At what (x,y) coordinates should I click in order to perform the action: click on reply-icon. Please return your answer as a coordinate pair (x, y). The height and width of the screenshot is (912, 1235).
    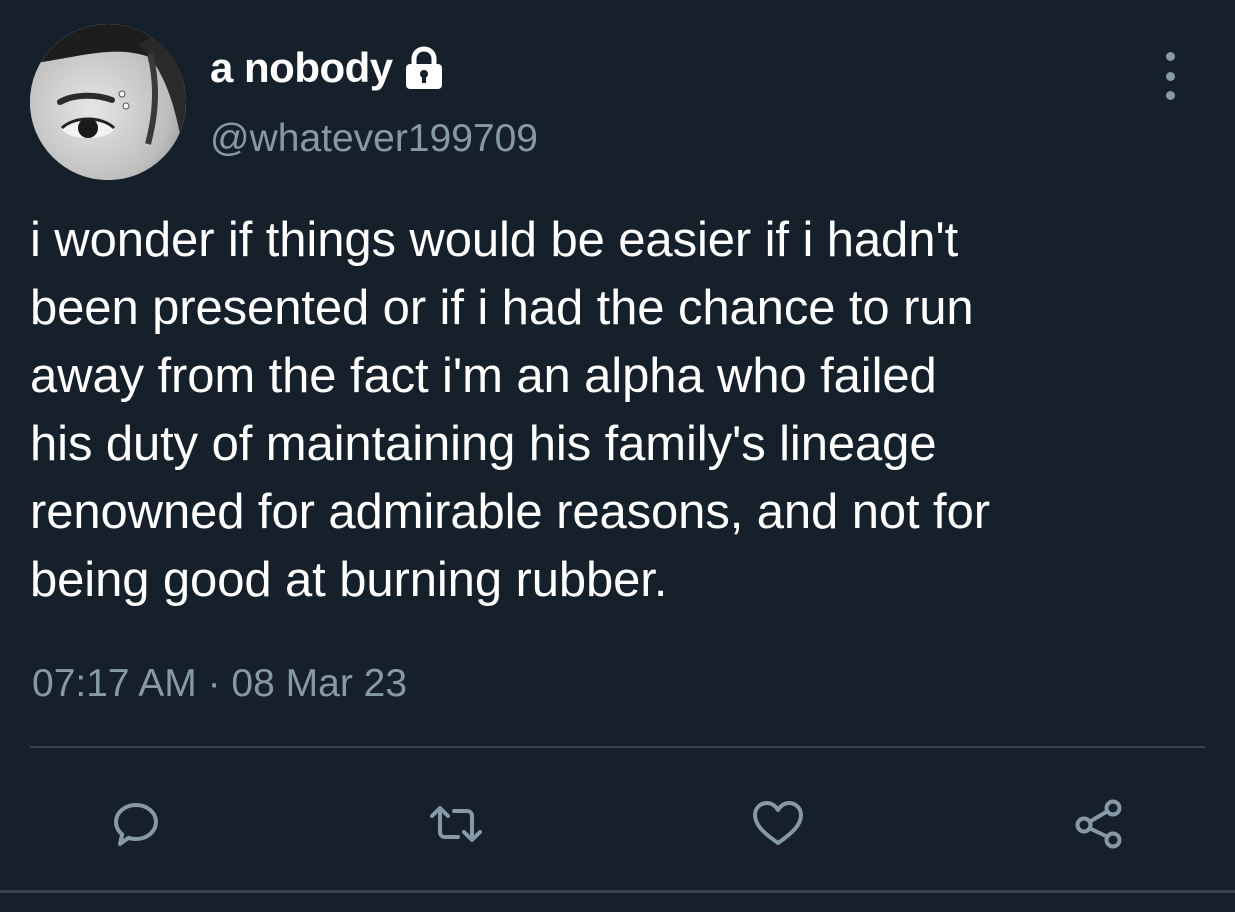
    Looking at the image, I should click on (136, 824).